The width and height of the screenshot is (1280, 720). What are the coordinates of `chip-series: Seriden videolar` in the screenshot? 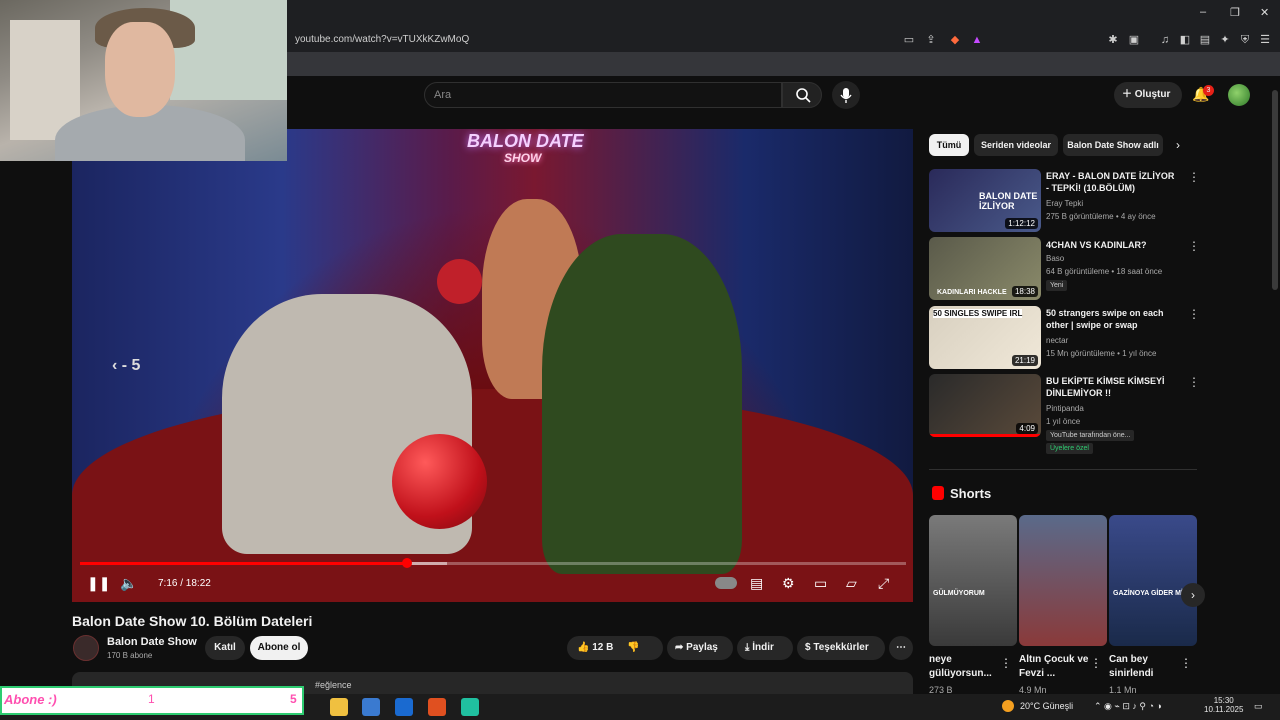 It's located at (1016, 145).